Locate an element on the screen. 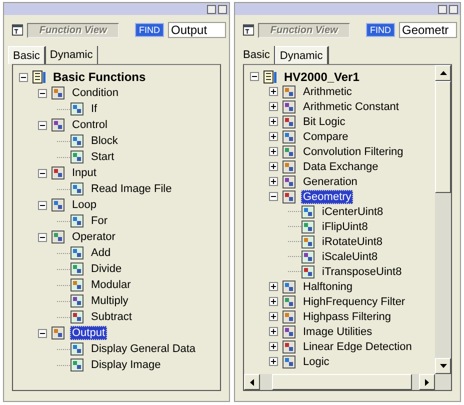 Image resolution: width=464 pixels, height=405 pixels. tree-item: iScaleUint8 is located at coordinates (350, 257).